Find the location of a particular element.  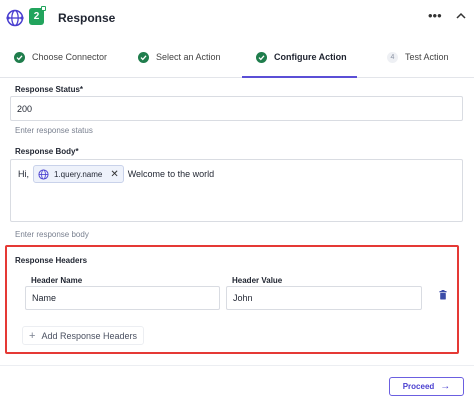

header-name-input: Name is located at coordinates (122, 298).